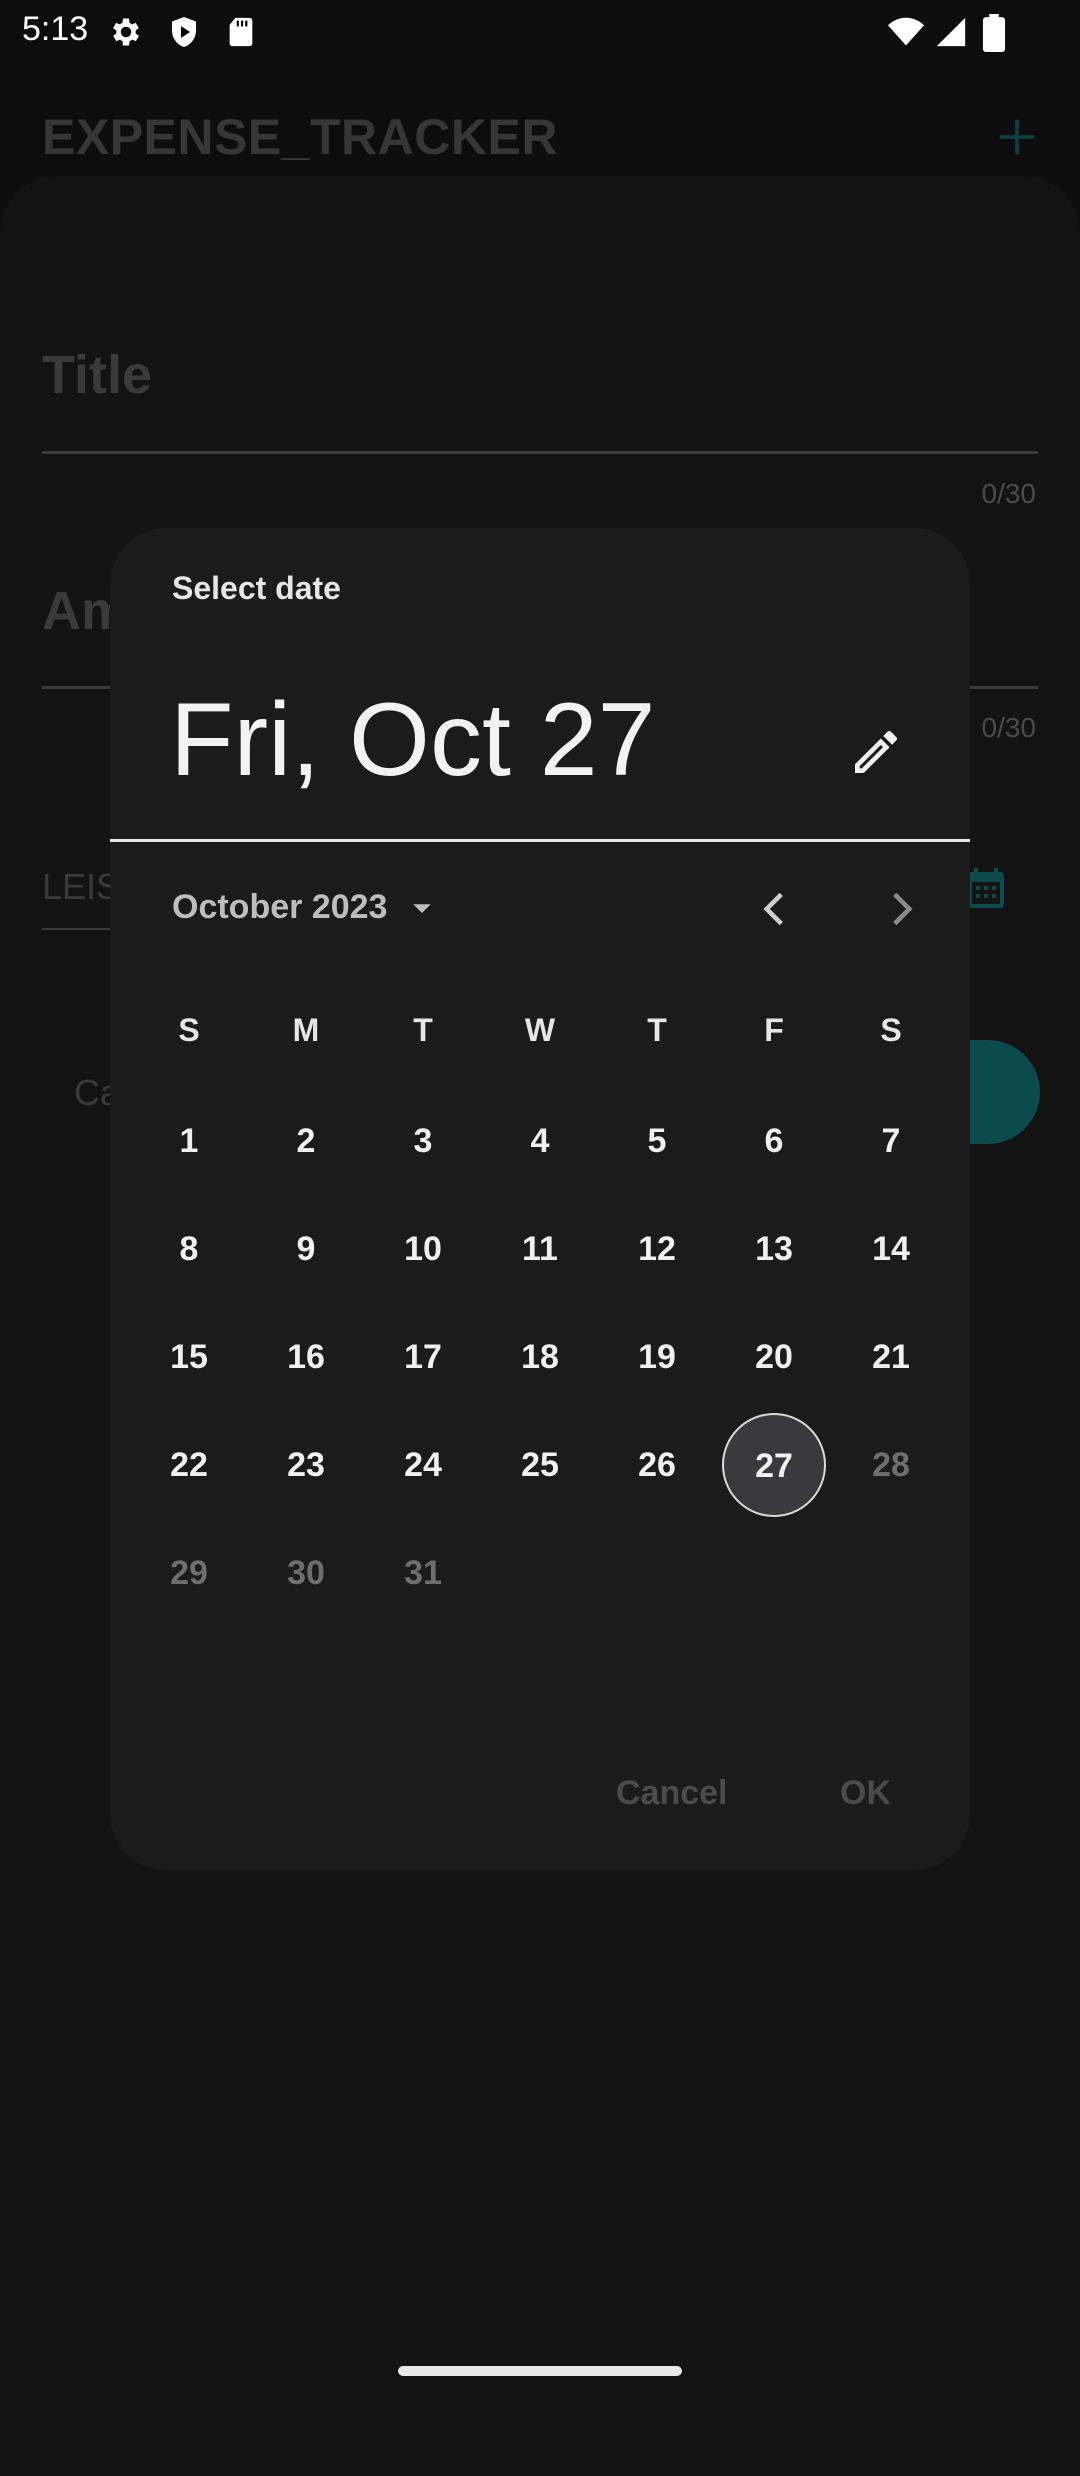 This screenshot has height=2476, width=1080. What do you see at coordinates (540, 1357) in the screenshot?
I see `calendar-day: 18` at bounding box center [540, 1357].